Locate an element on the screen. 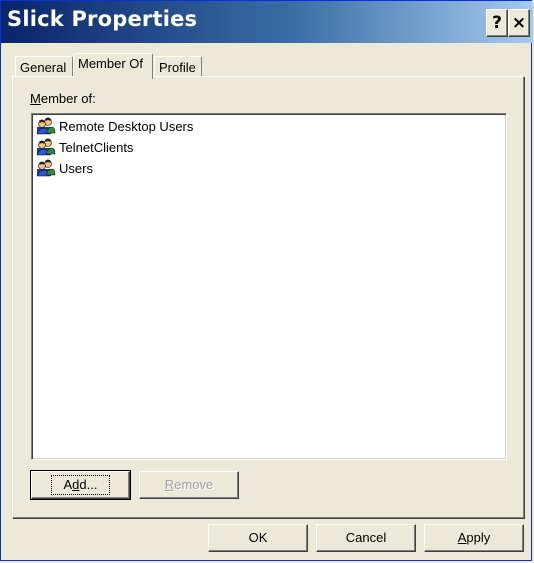 Image resolution: width=534 pixels, height=563 pixels. list-item: TelnetClients is located at coordinates (84, 147).